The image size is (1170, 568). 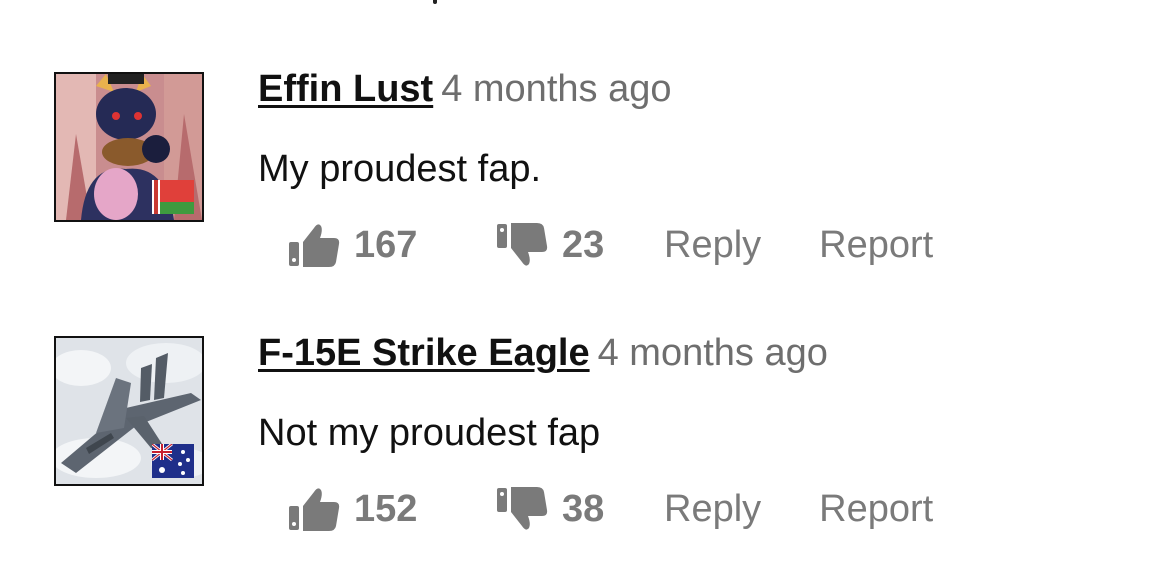 What do you see at coordinates (386, 244) in the screenshot?
I see `like-count: 167` at bounding box center [386, 244].